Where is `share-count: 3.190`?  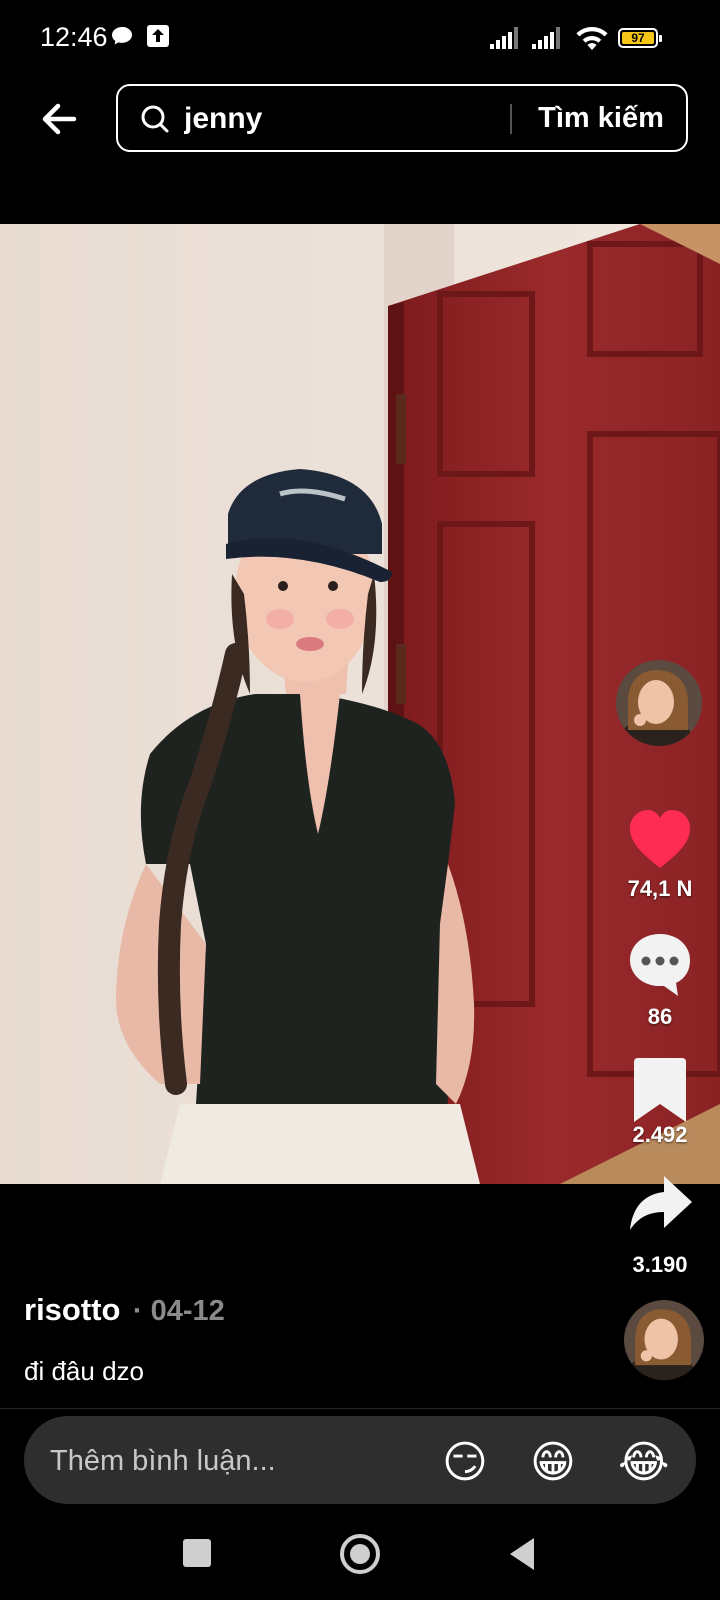 share-count: 3.190 is located at coordinates (660, 1264).